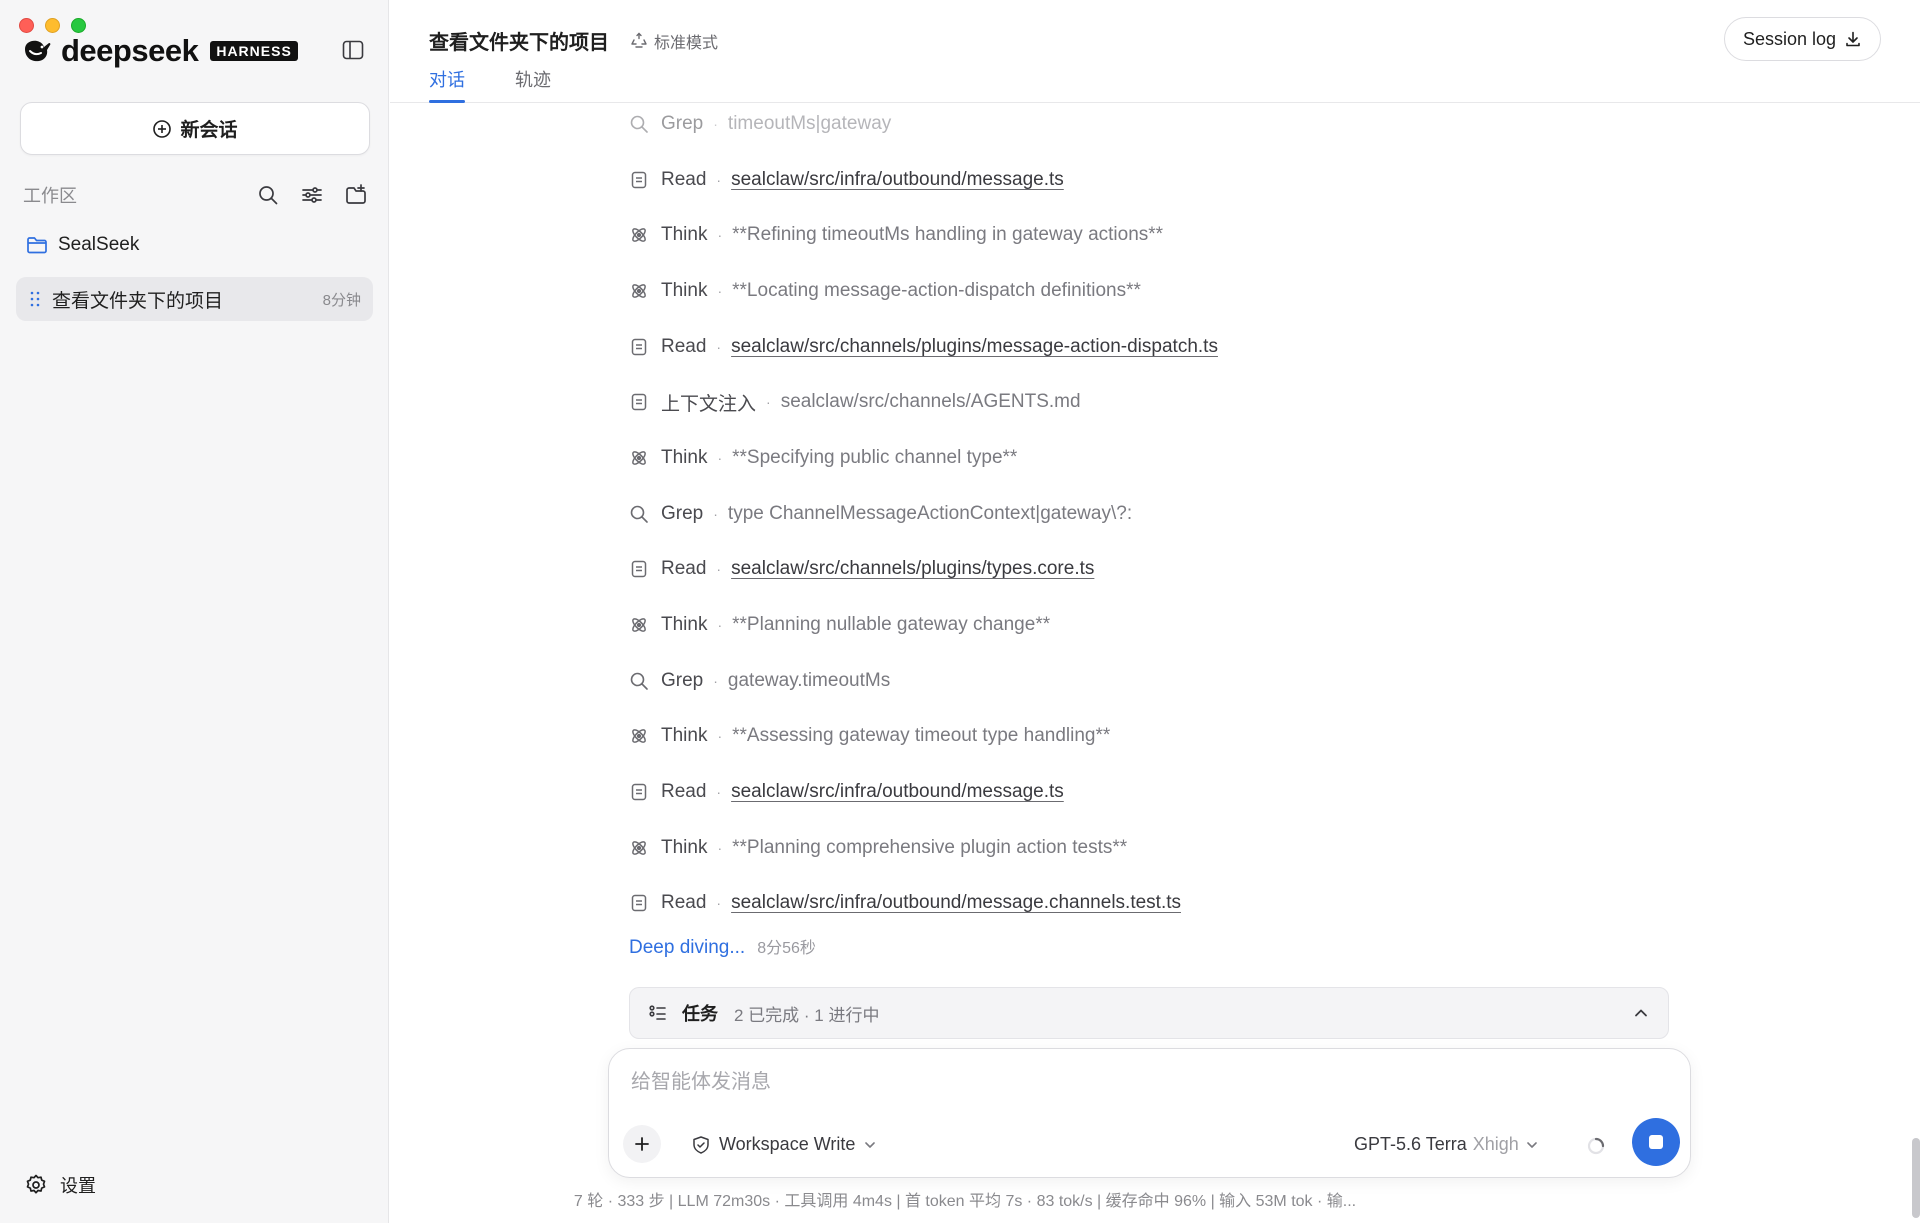 Image resolution: width=1920 pixels, height=1223 pixels. Describe the element at coordinates (1789, 38) in the screenshot. I see `session-log-label: Session log` at that location.